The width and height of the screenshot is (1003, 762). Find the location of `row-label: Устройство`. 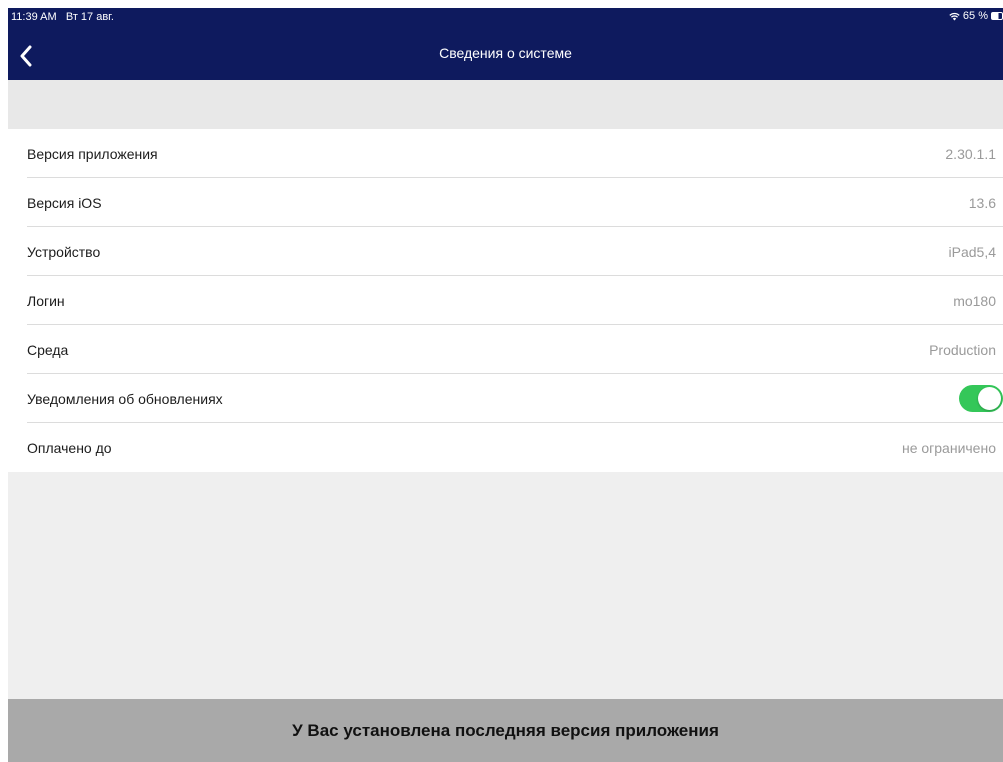

row-label: Устройство is located at coordinates (64, 251).